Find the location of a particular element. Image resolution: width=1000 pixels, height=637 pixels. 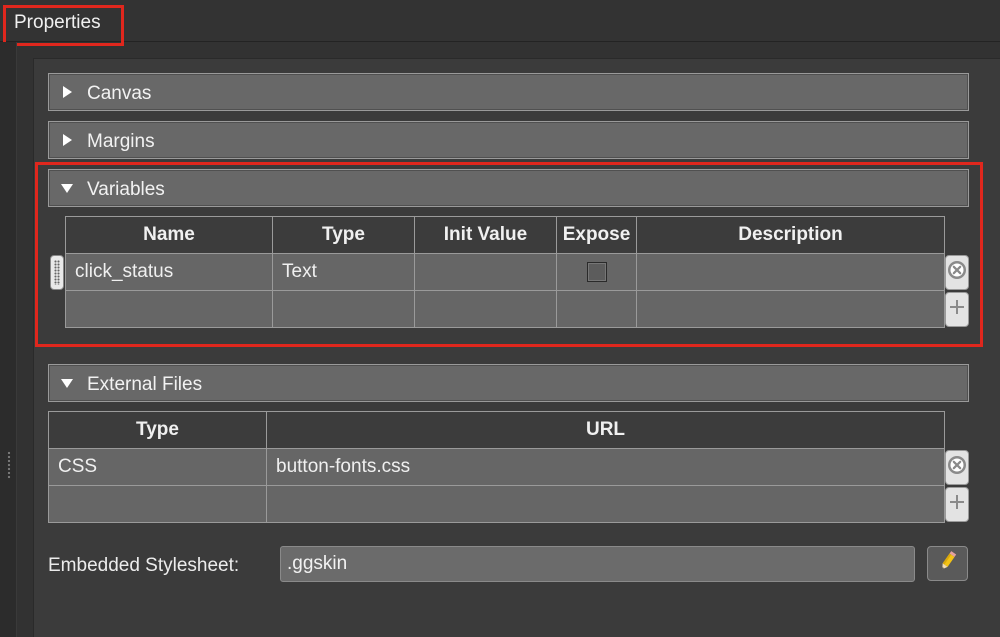

file-url-cell: button-fonts.css is located at coordinates (606, 467).